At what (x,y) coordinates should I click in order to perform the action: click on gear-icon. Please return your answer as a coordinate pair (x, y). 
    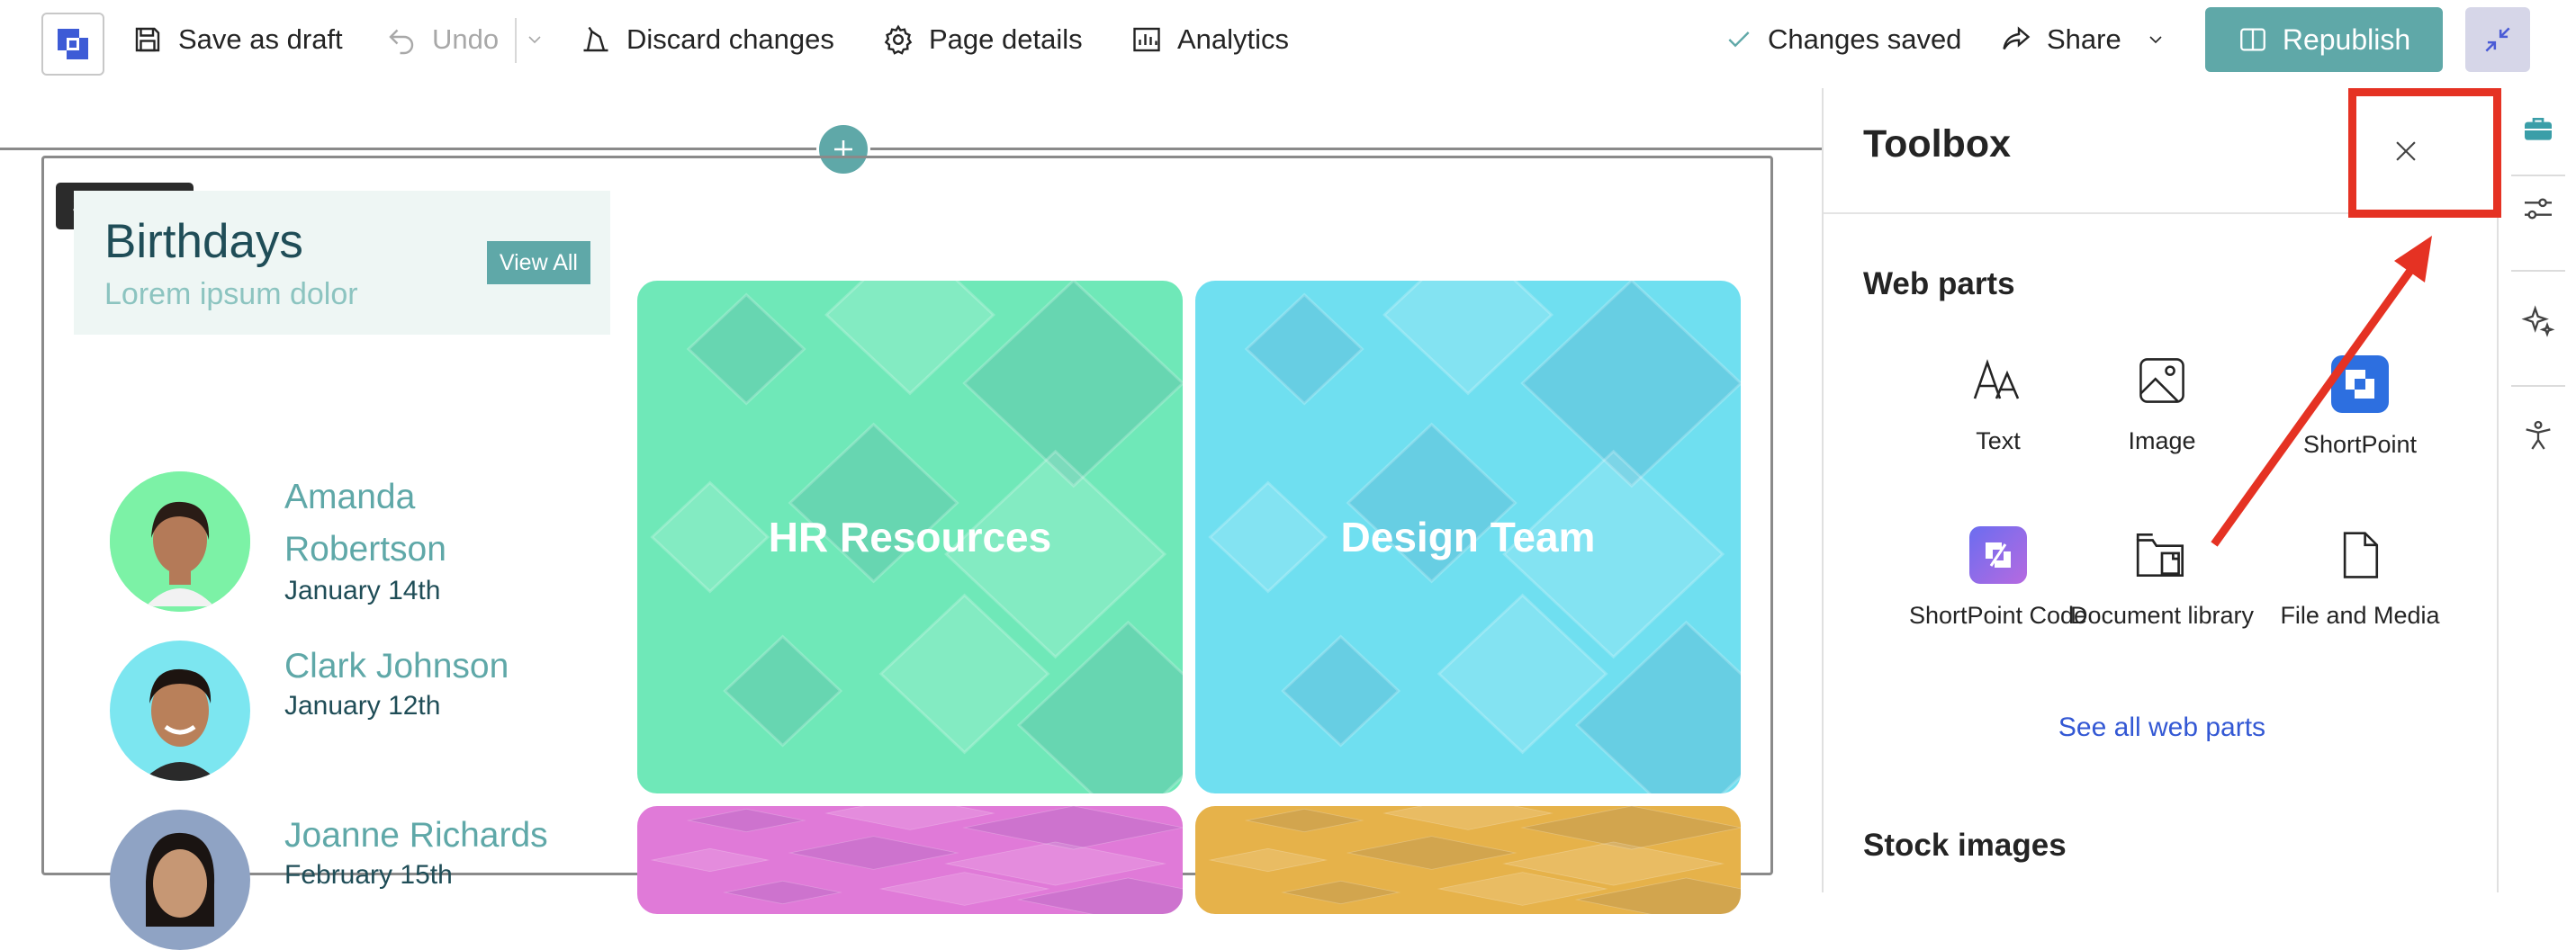
    Looking at the image, I should click on (898, 39).